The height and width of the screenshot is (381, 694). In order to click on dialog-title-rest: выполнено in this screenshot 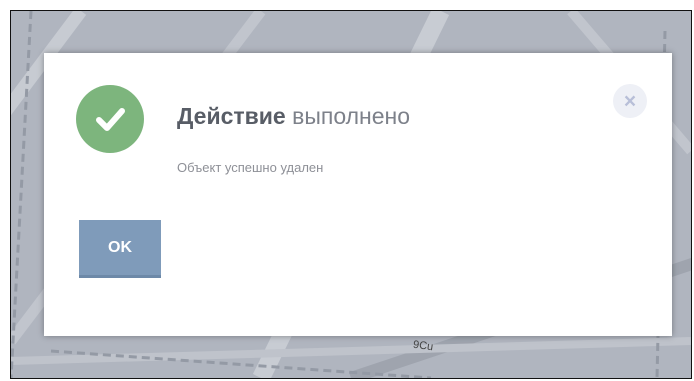, I will do `click(351, 116)`.